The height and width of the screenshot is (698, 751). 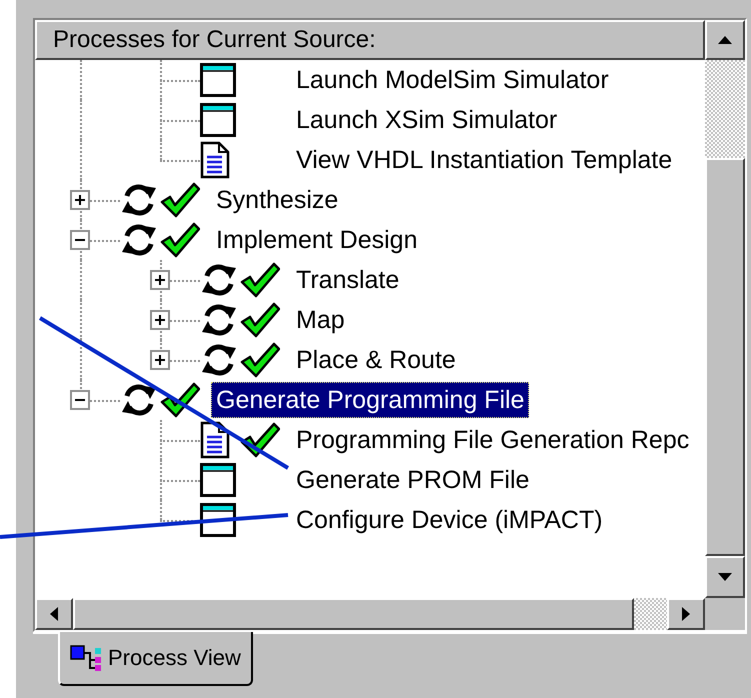 What do you see at coordinates (87, 658) in the screenshot?
I see `hierarchy-icon` at bounding box center [87, 658].